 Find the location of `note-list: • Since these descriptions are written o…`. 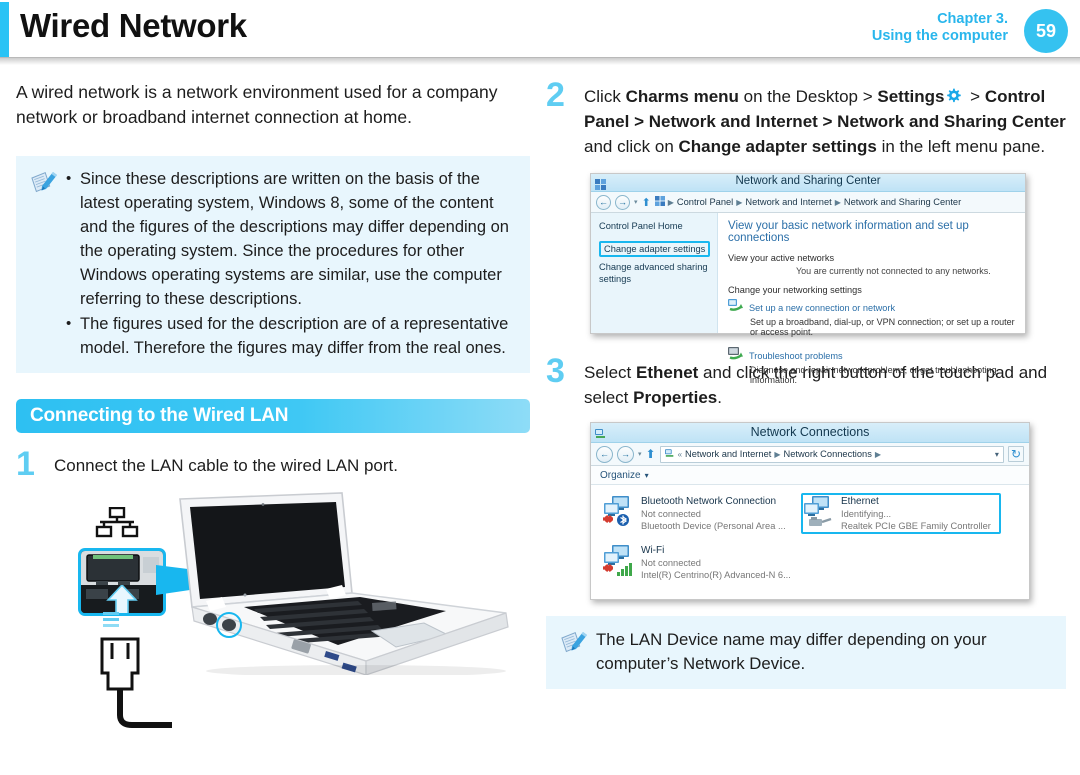

note-list: • Since these descriptions are written o… is located at coordinates (291, 263).